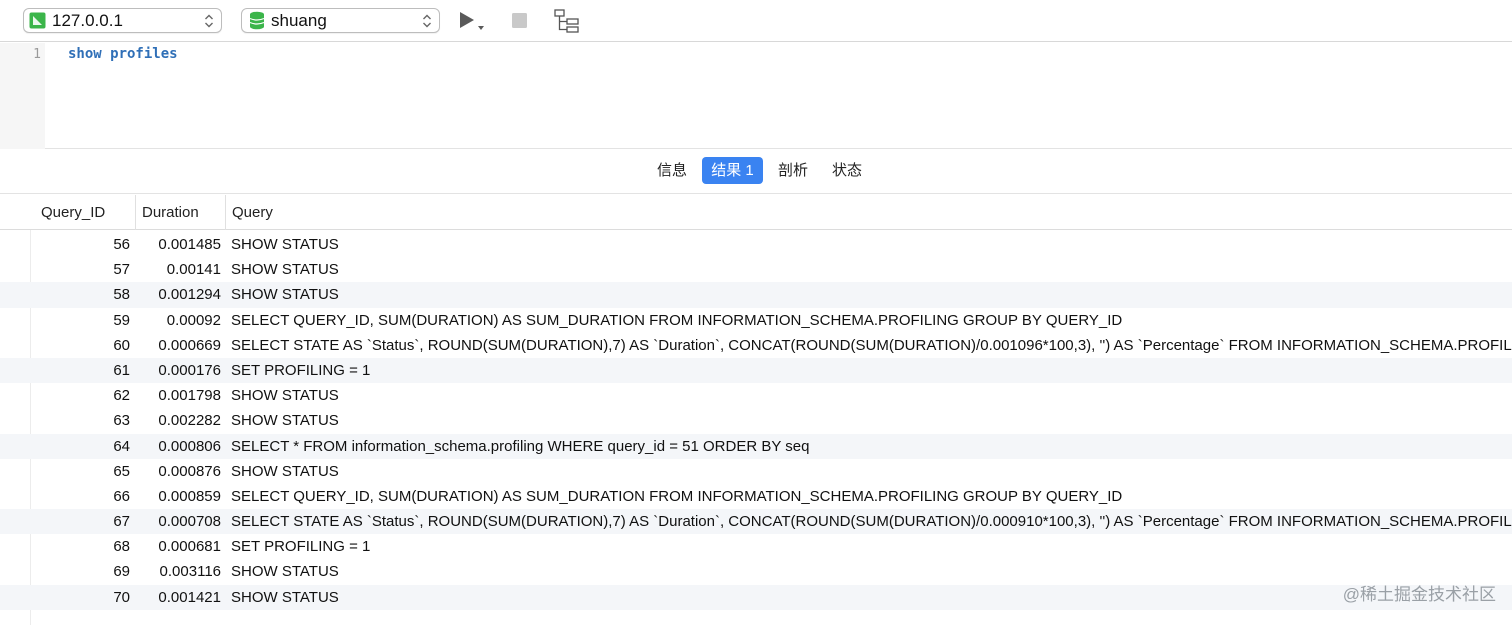  I want to click on cell-duration: 0.000859, so click(189, 496).